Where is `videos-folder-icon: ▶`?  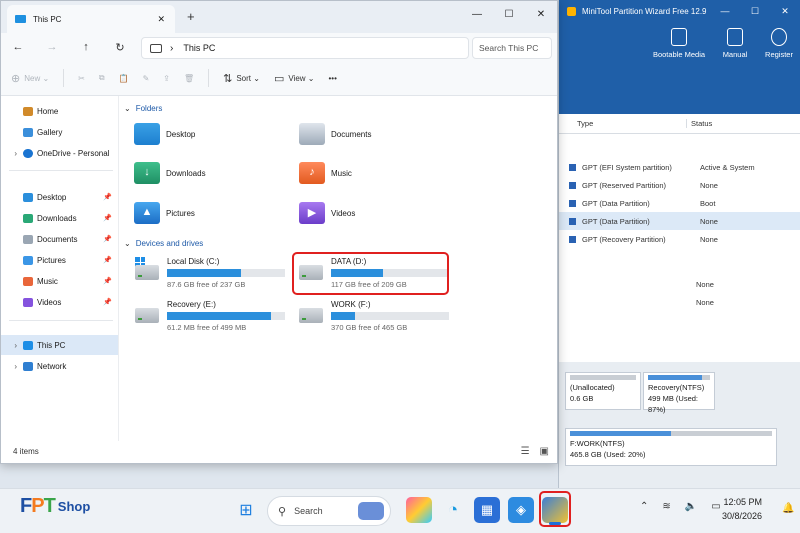
videos-folder-icon: ▶ is located at coordinates (312, 213).